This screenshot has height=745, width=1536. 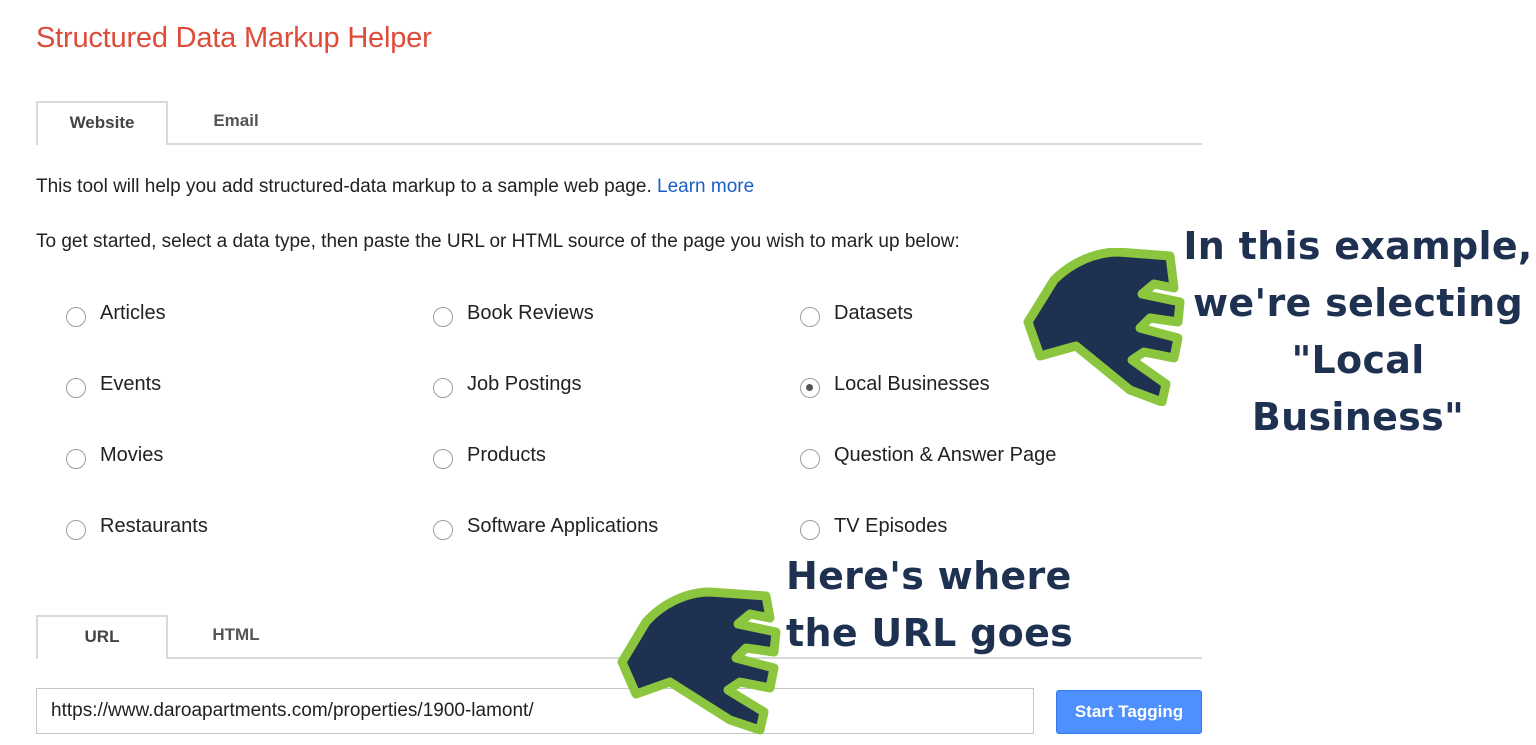 What do you see at coordinates (236, 122) in the screenshot?
I see `tab-email: Email` at bounding box center [236, 122].